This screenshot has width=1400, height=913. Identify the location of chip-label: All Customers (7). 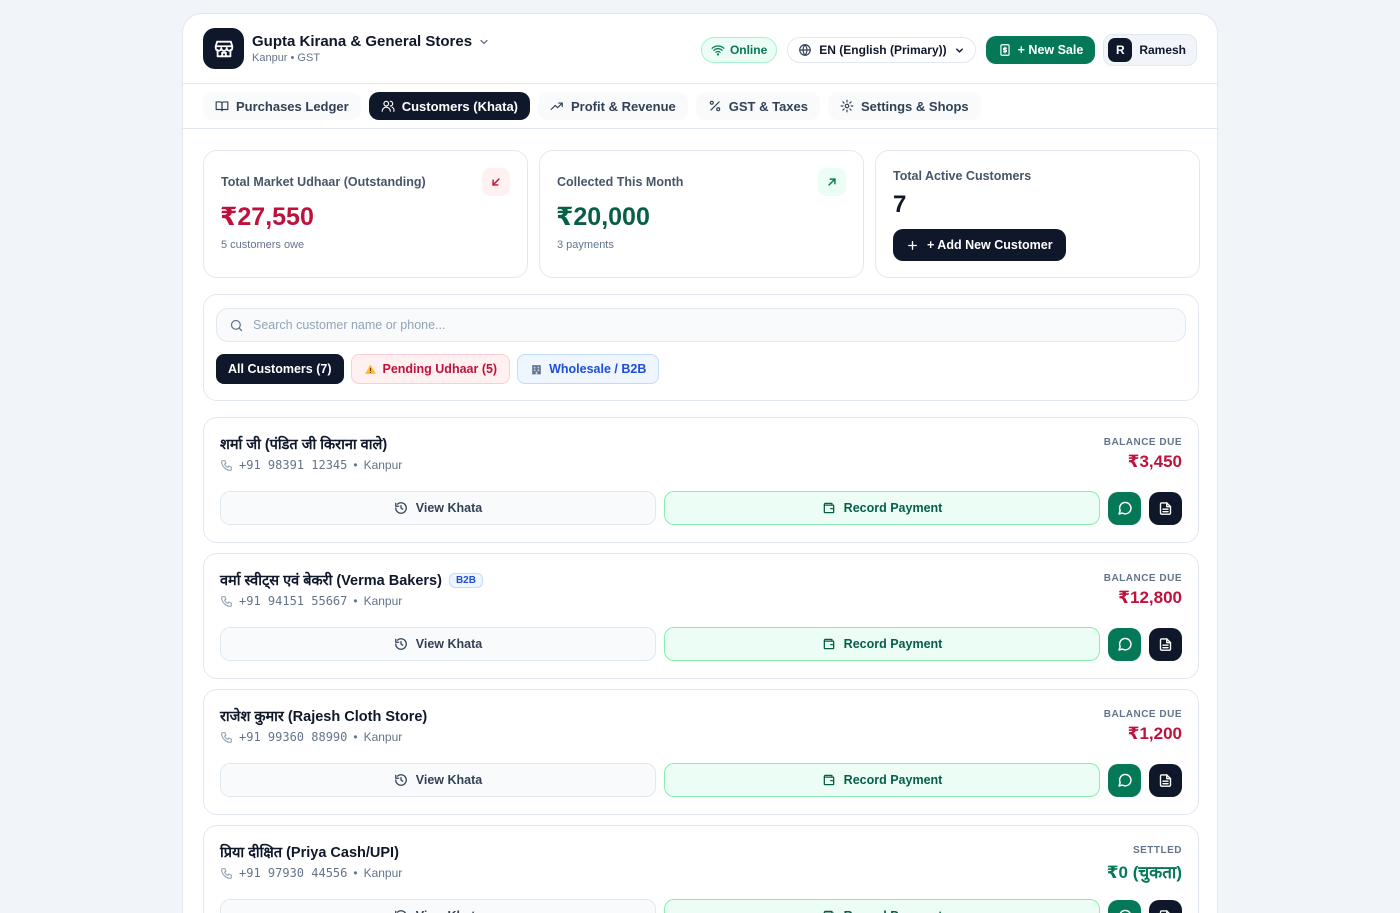
(280, 369).